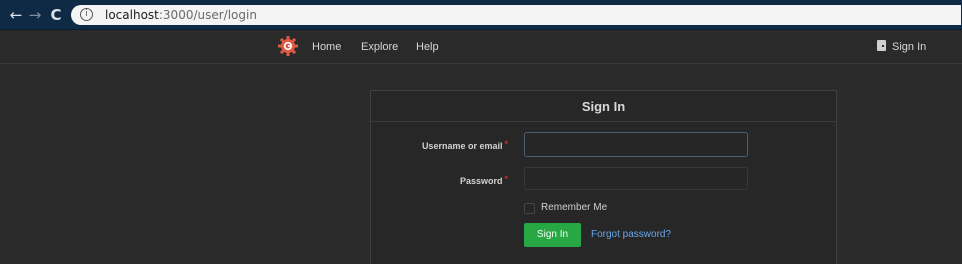 Image resolution: width=962 pixels, height=264 pixels. Describe the element at coordinates (481, 181) in the screenshot. I see `password-label-text: Password` at that location.